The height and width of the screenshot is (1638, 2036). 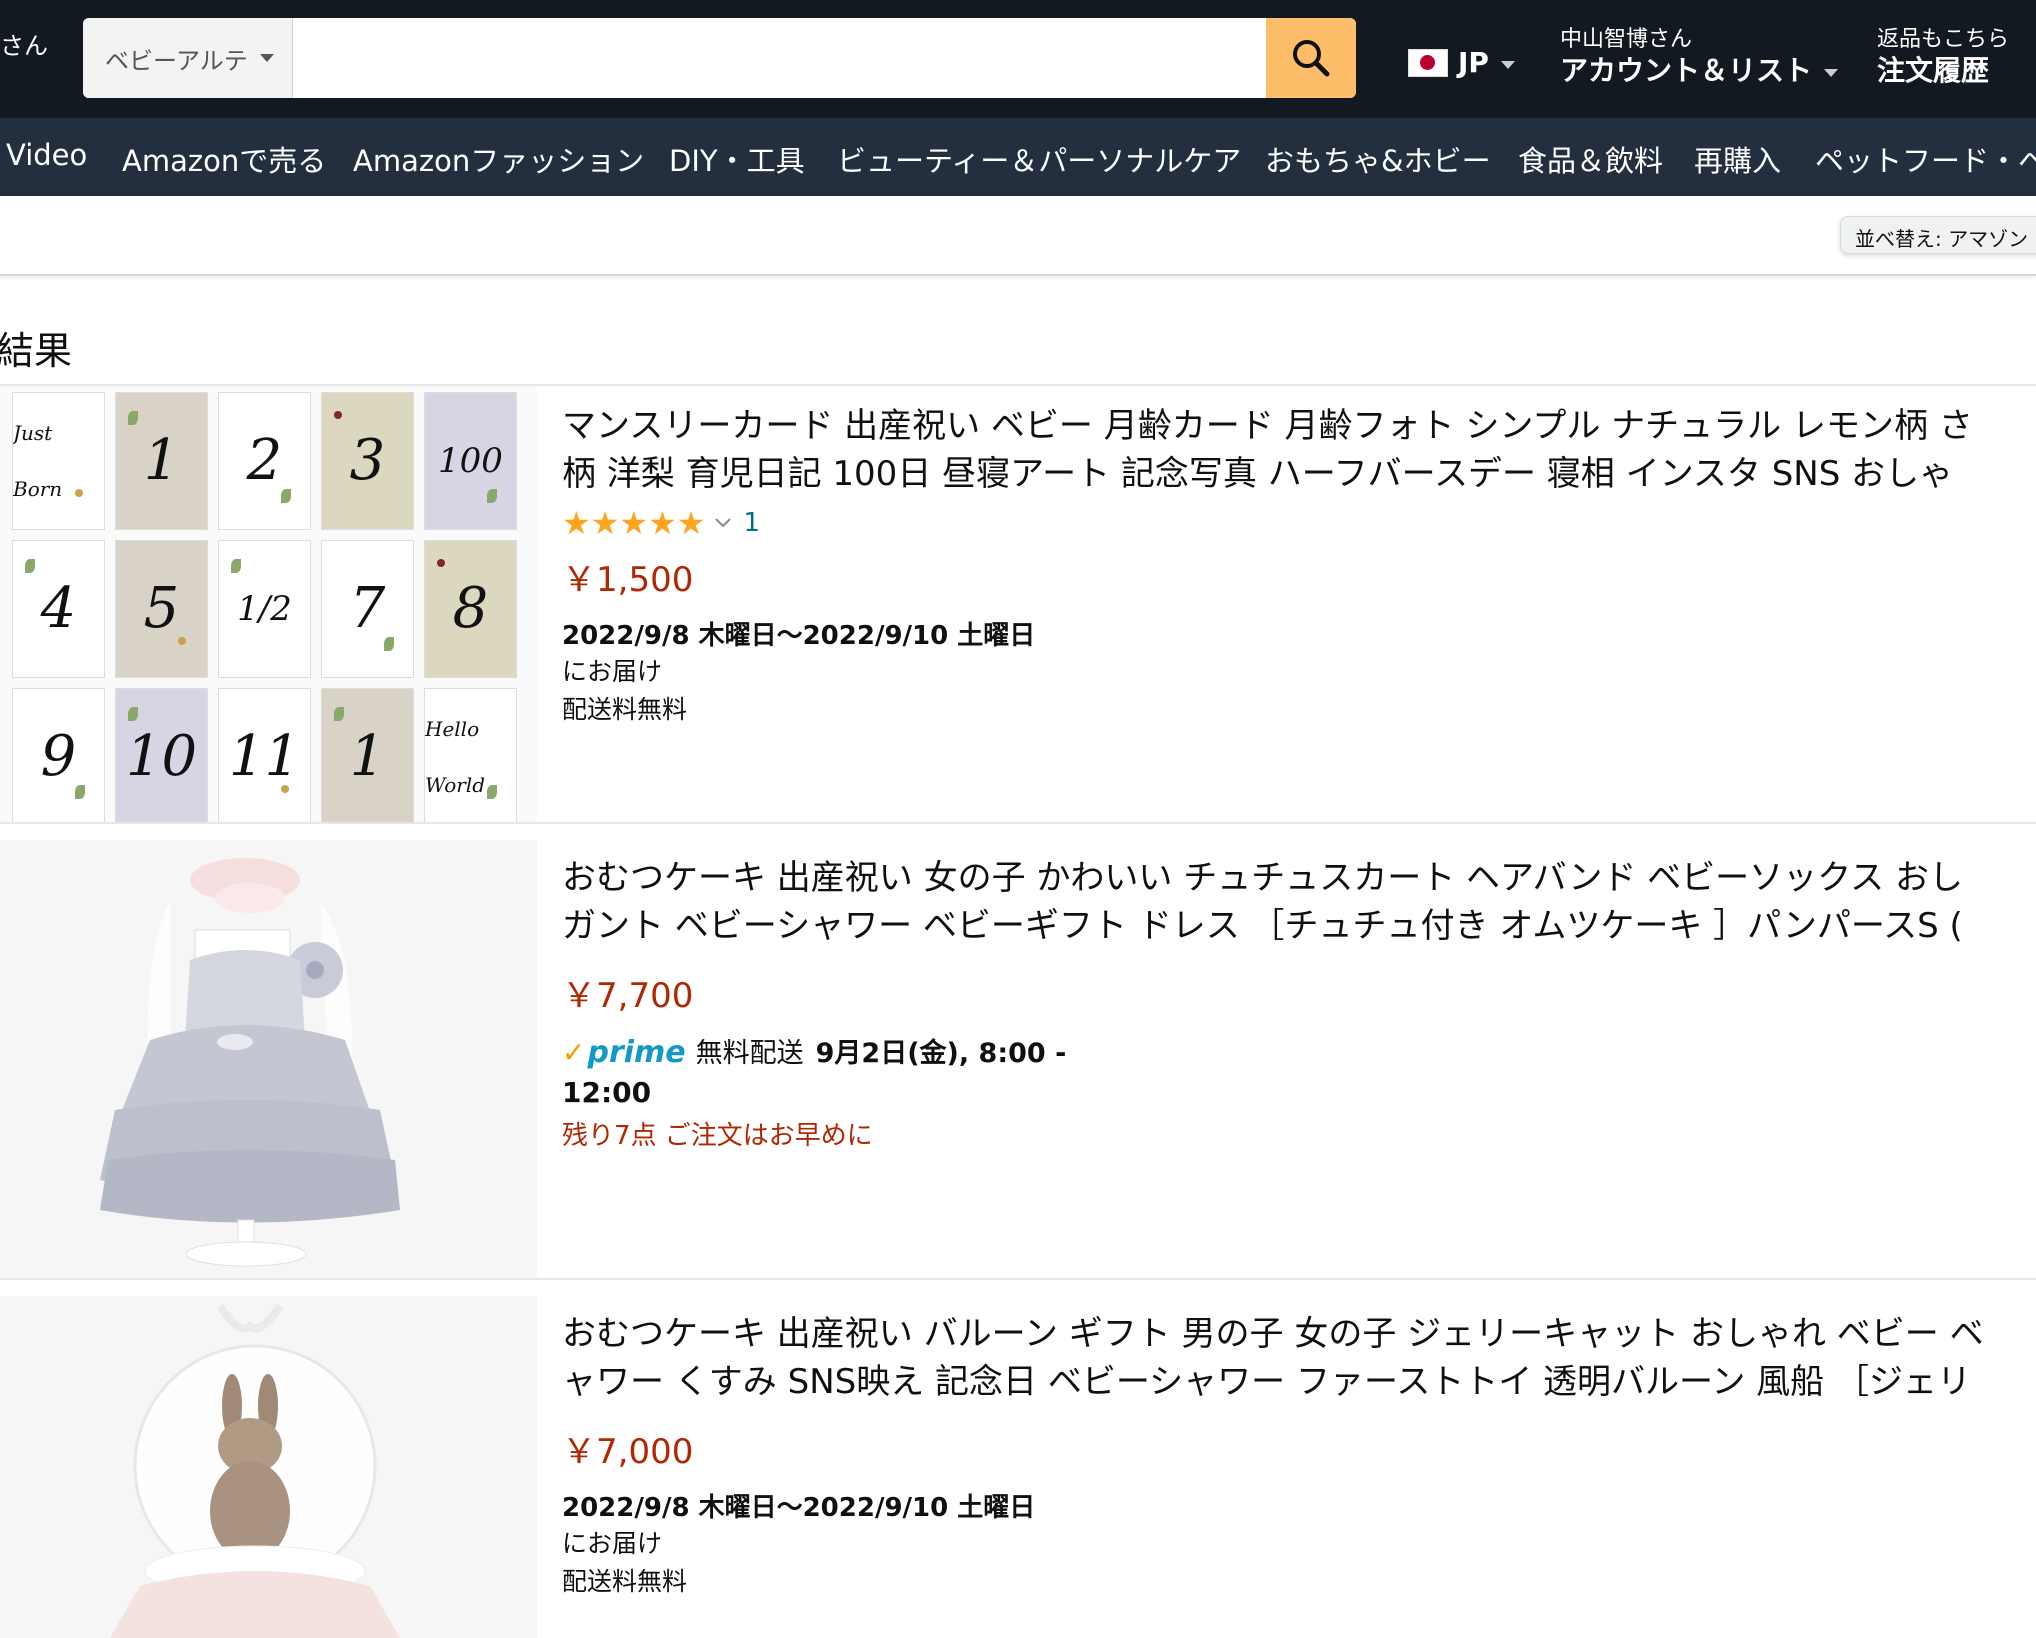 I want to click on nav-item-diy: DIY・工具, so click(x=737, y=159).